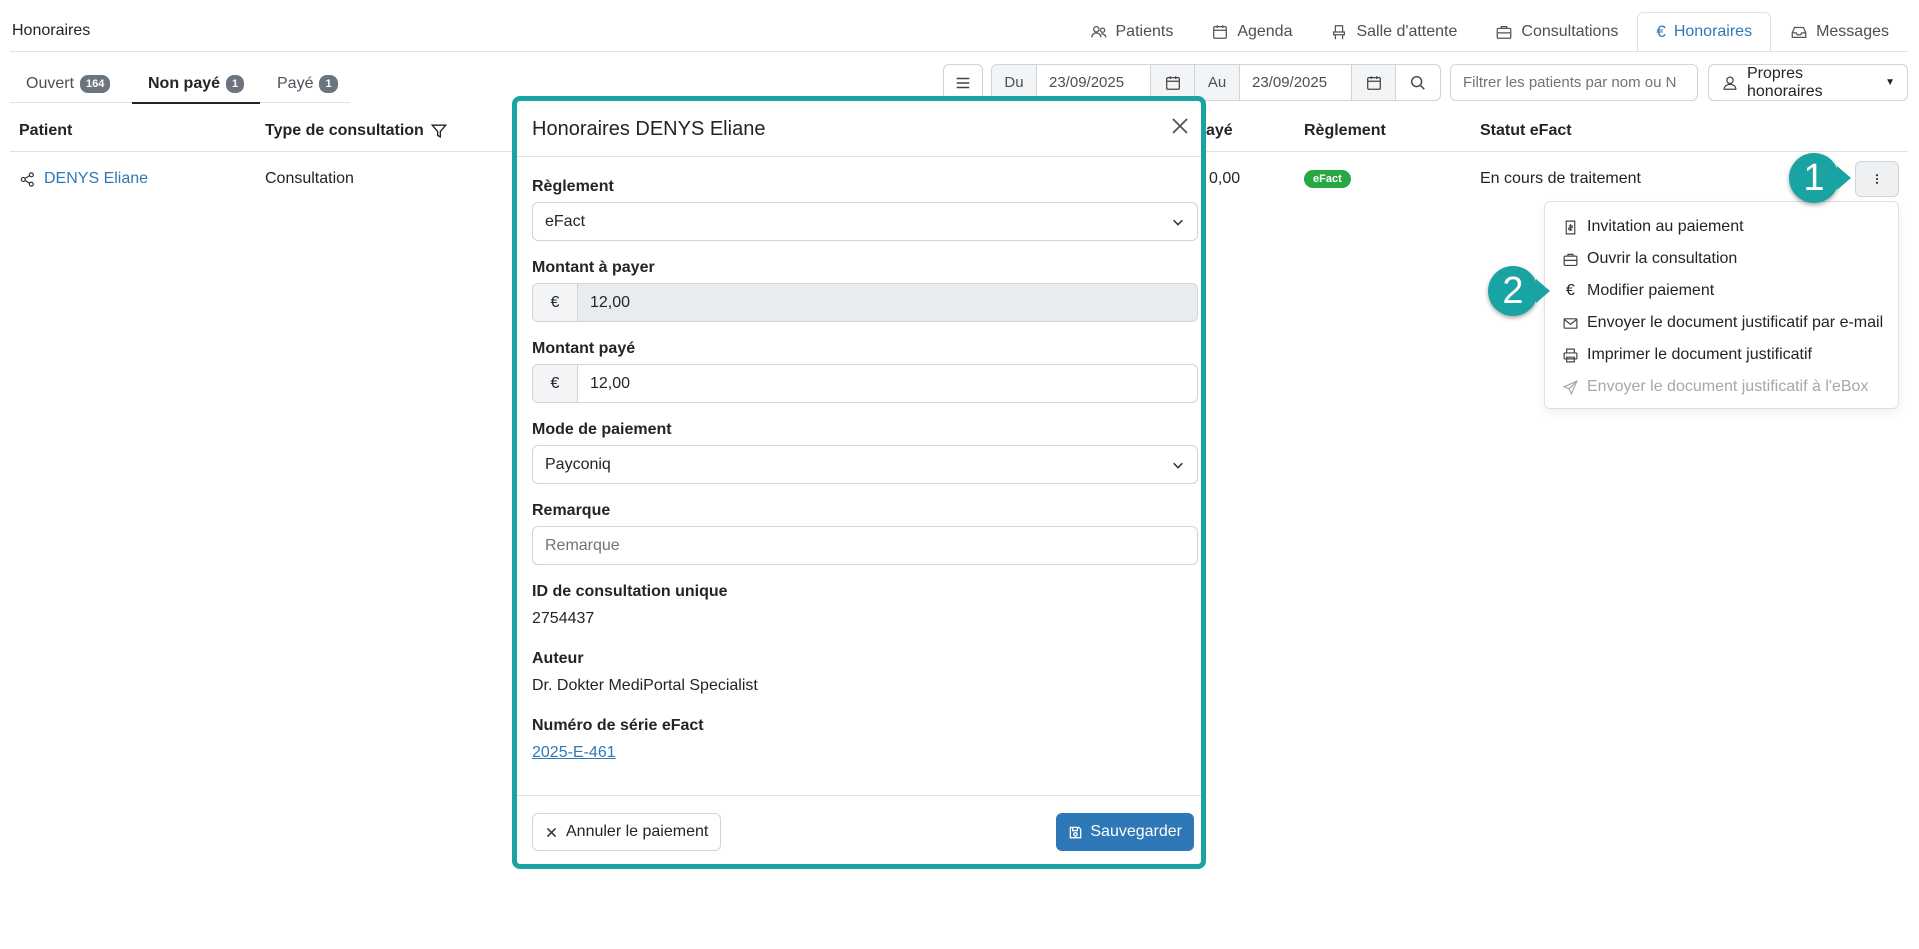  Describe the element at coordinates (887, 302) in the screenshot. I see `amount-due-value: 12,00` at that location.